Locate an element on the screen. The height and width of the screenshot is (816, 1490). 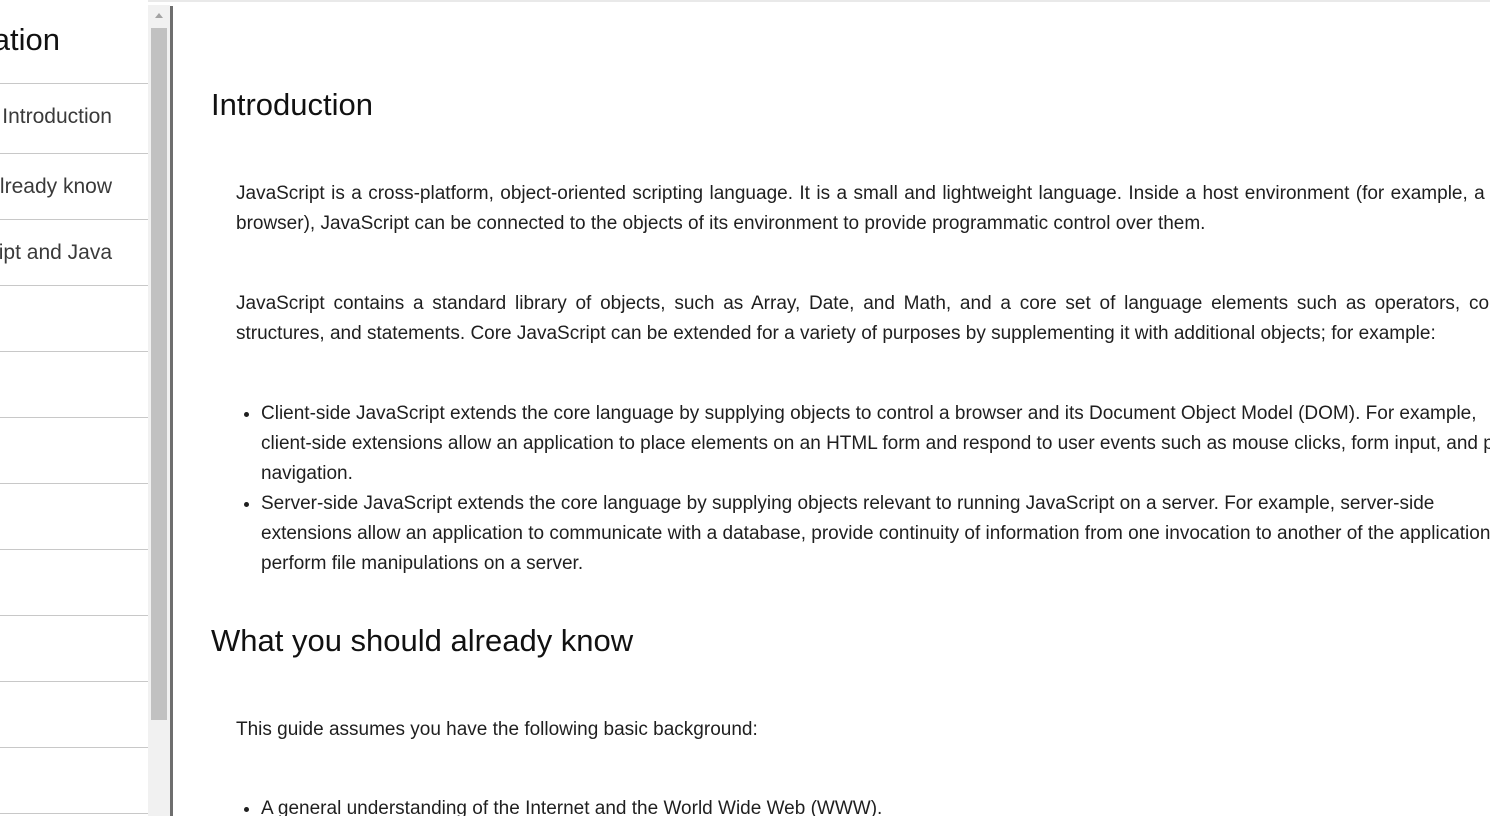
sidebar-item-label: Introduction is located at coordinates (57, 116).